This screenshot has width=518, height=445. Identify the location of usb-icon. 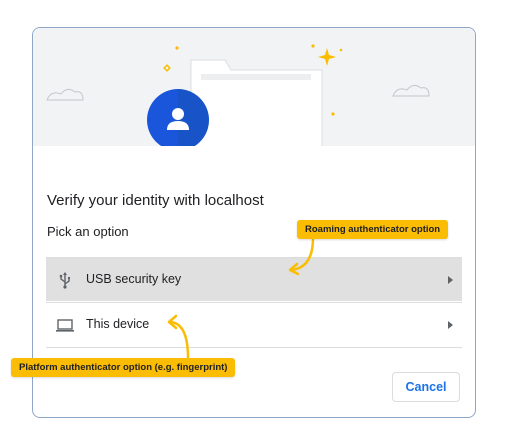
(65, 280).